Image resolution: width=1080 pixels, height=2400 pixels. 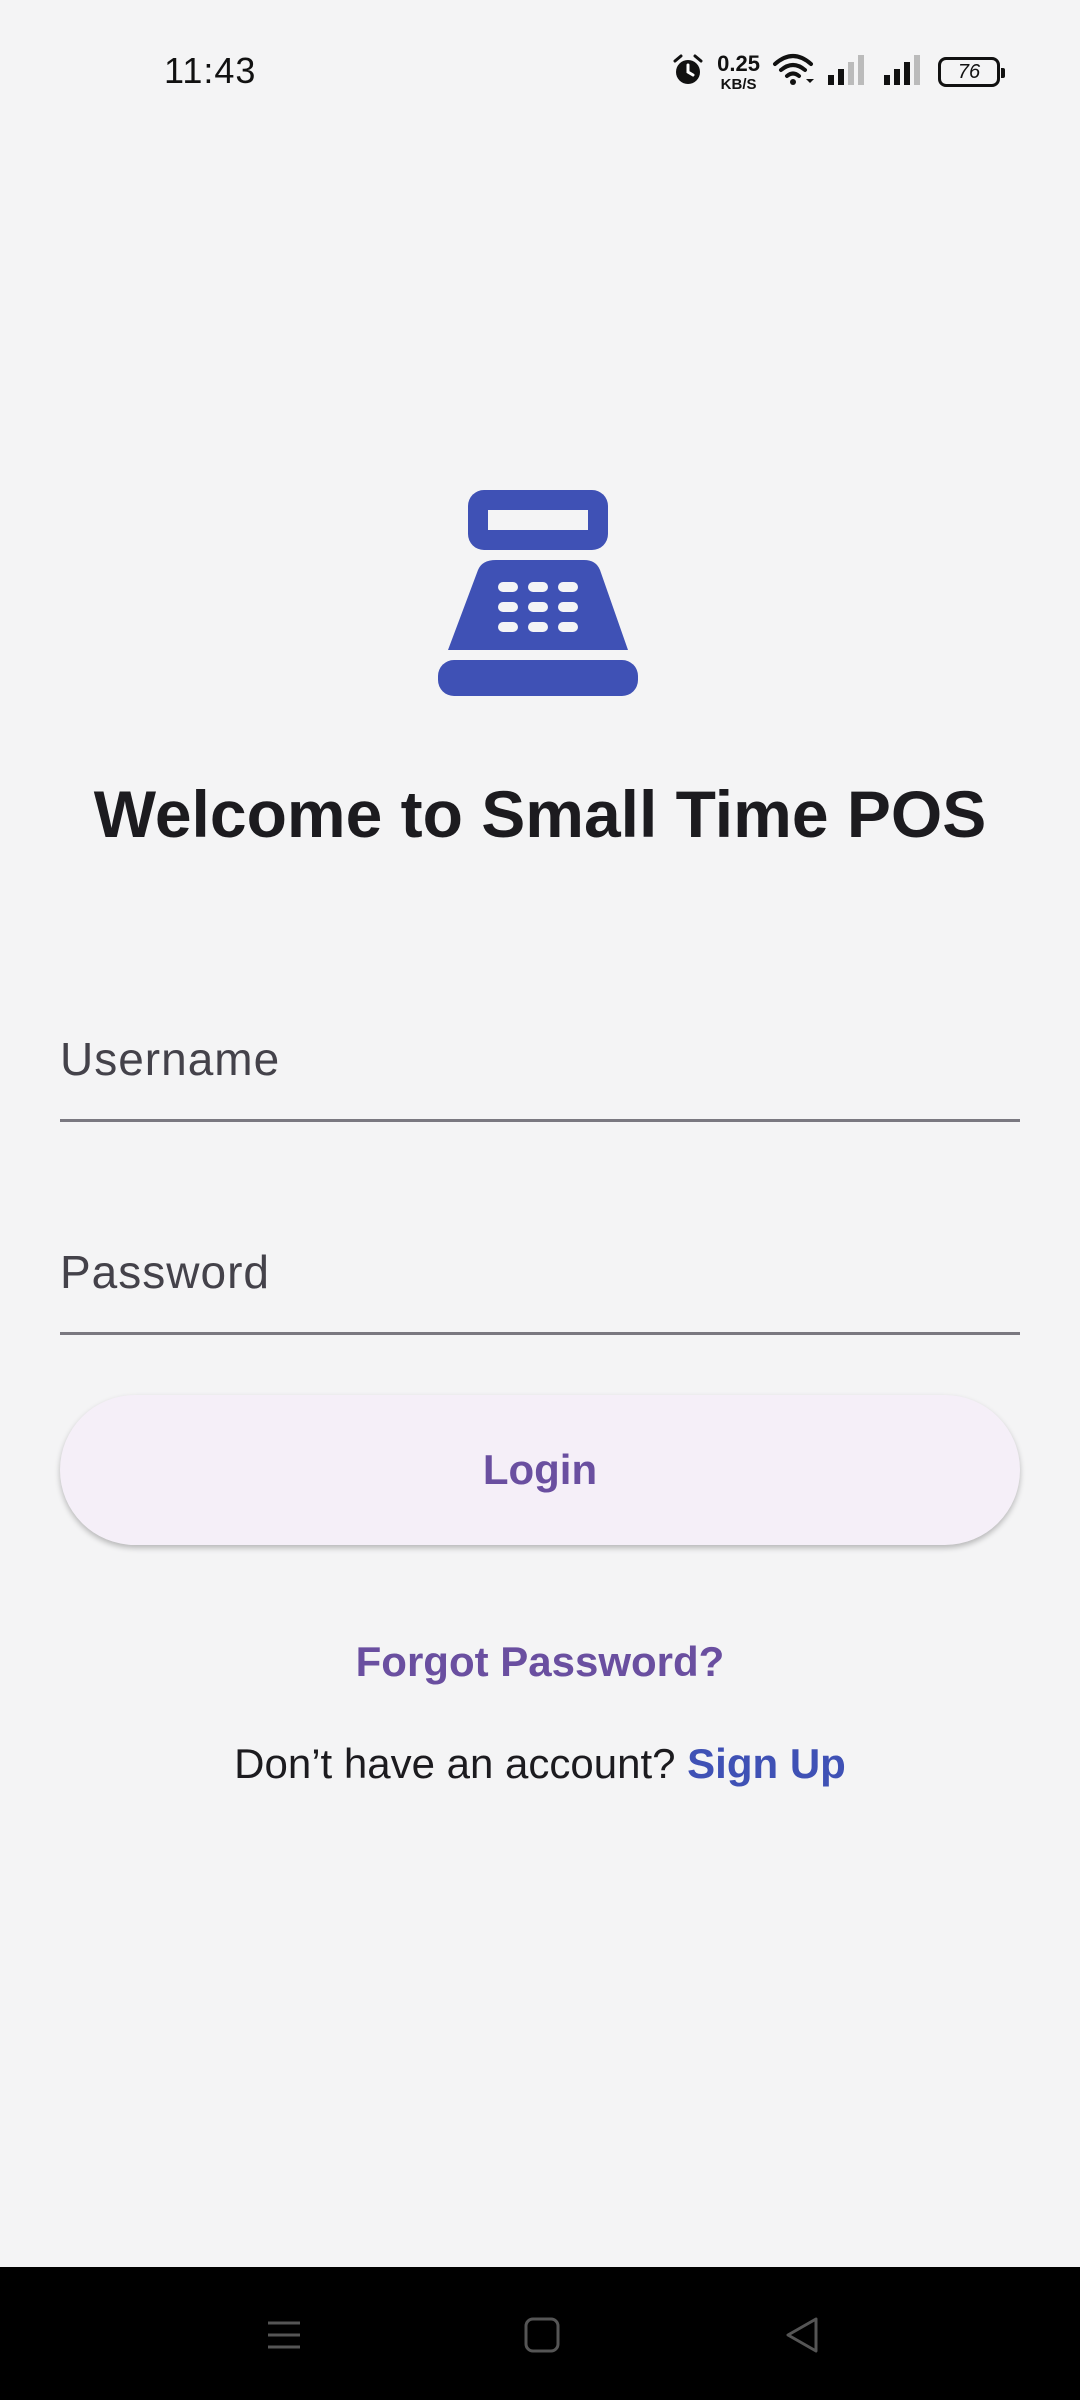 I want to click on password-input, so click(x=540, y=1273).